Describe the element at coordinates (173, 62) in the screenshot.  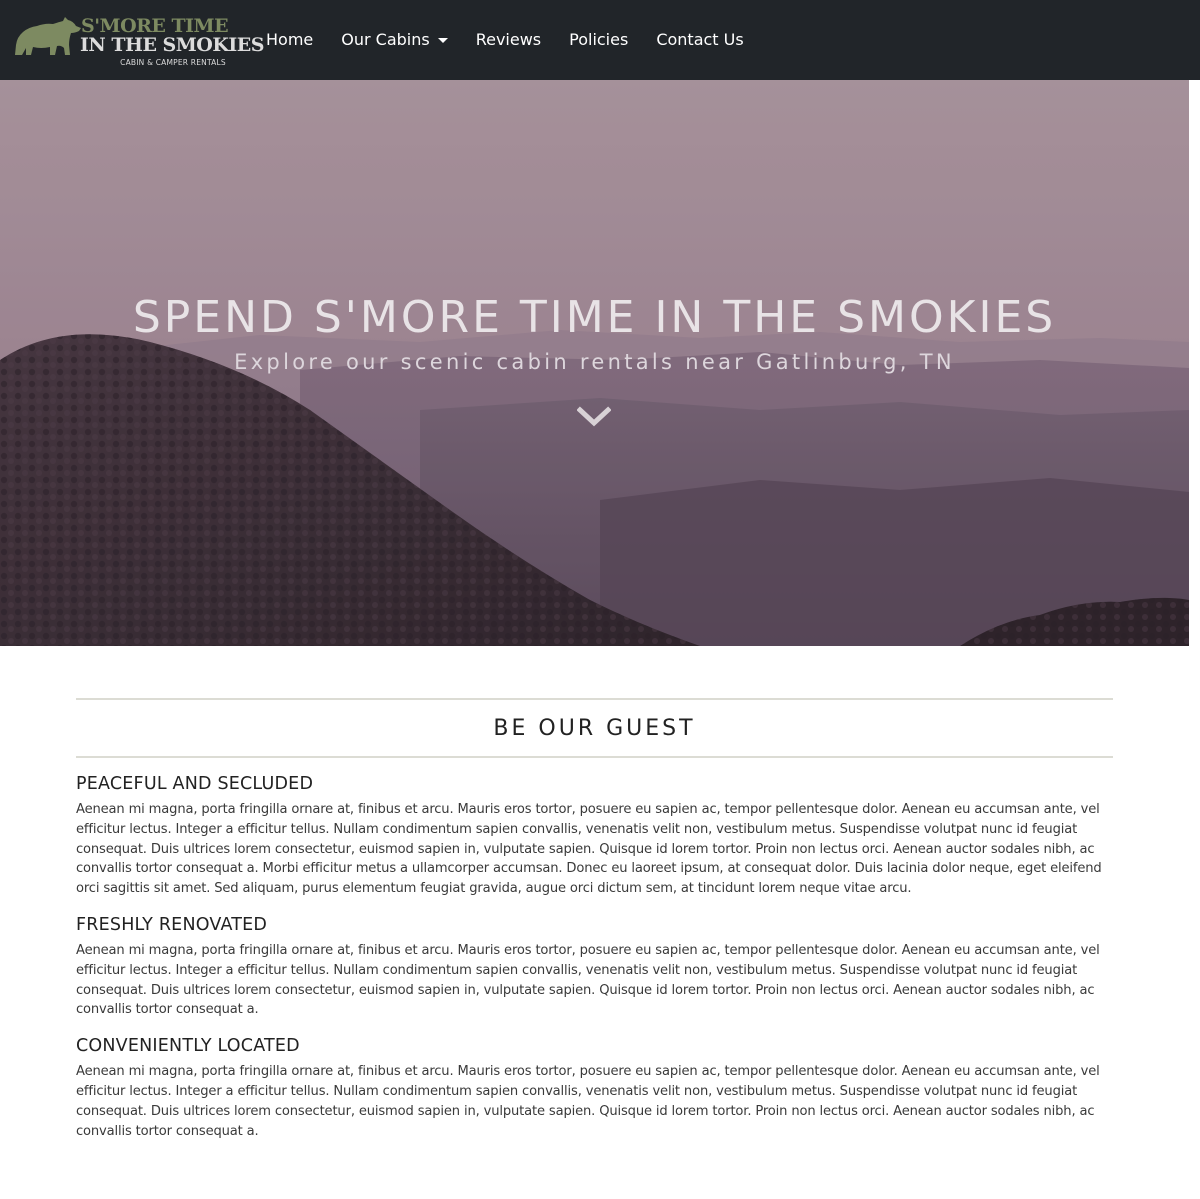
I see `brand-tagline: CABIN & CAMPER RENTALS` at that location.